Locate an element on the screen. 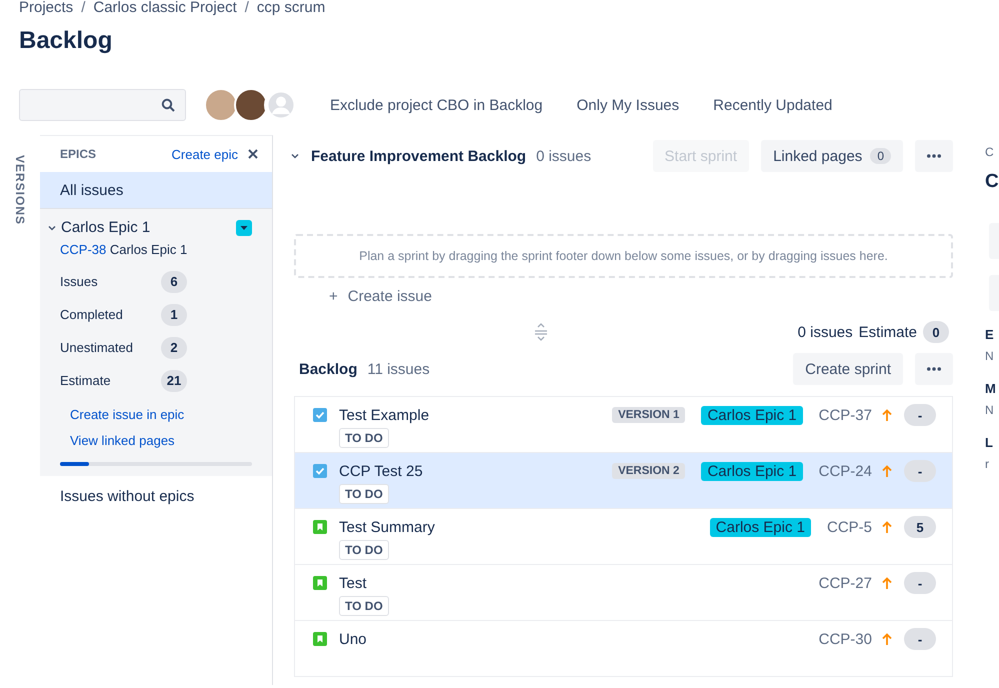  count-badge: 0 is located at coordinates (880, 156).